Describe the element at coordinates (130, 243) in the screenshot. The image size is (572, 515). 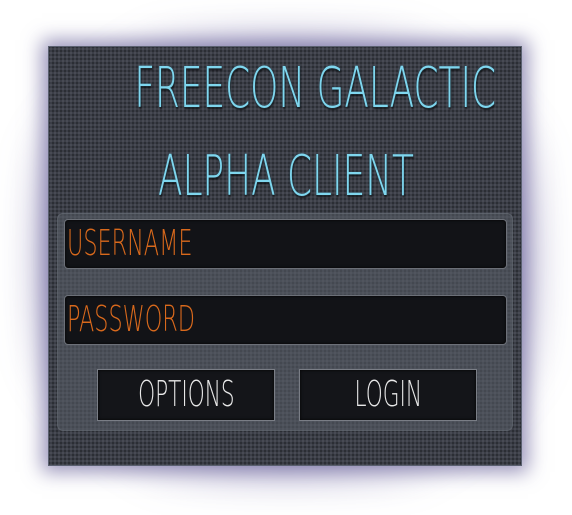
I see `username-placeholder: USERNAME` at that location.